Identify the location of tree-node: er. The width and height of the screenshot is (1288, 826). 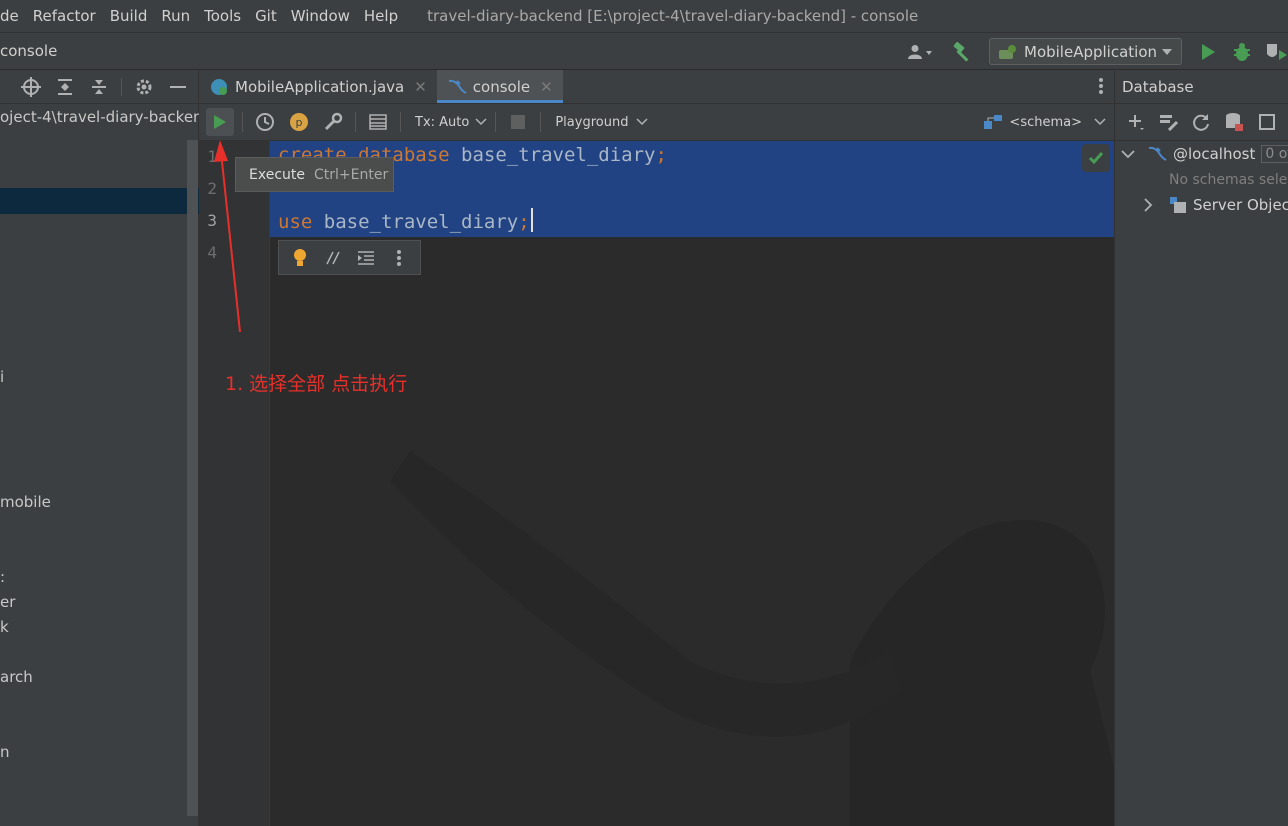
(7, 602).